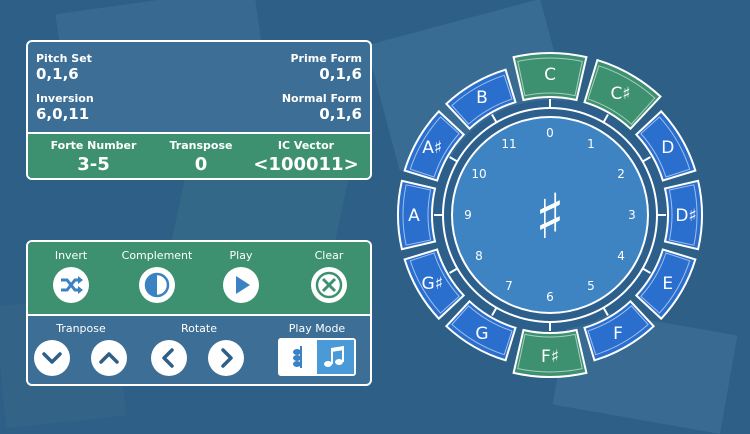 The width and height of the screenshot is (750, 434). Describe the element at coordinates (509, 286) in the screenshot. I see `pitch-number-7: 7` at that location.